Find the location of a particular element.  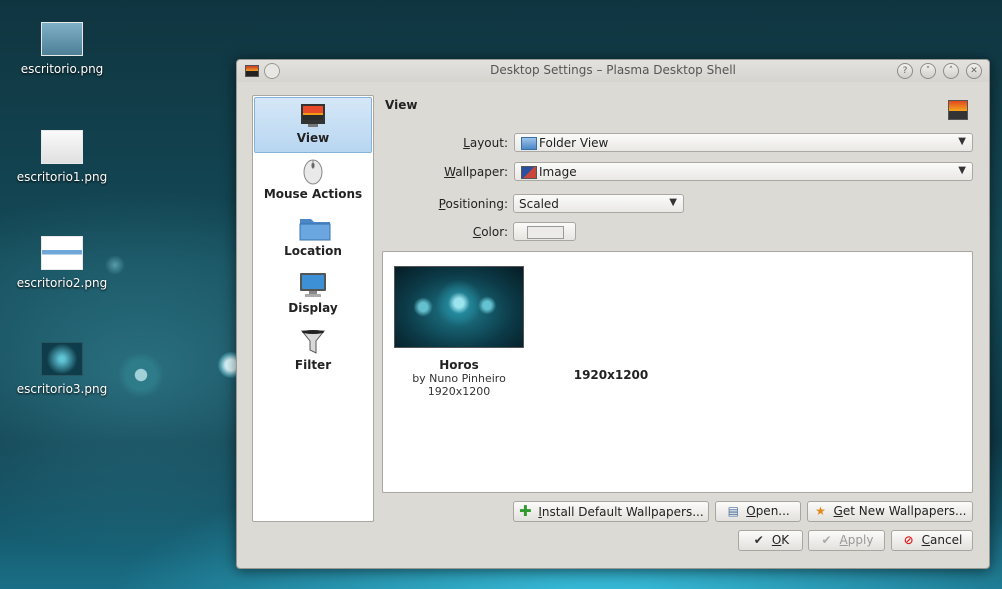

color-picker-button is located at coordinates (544, 231).